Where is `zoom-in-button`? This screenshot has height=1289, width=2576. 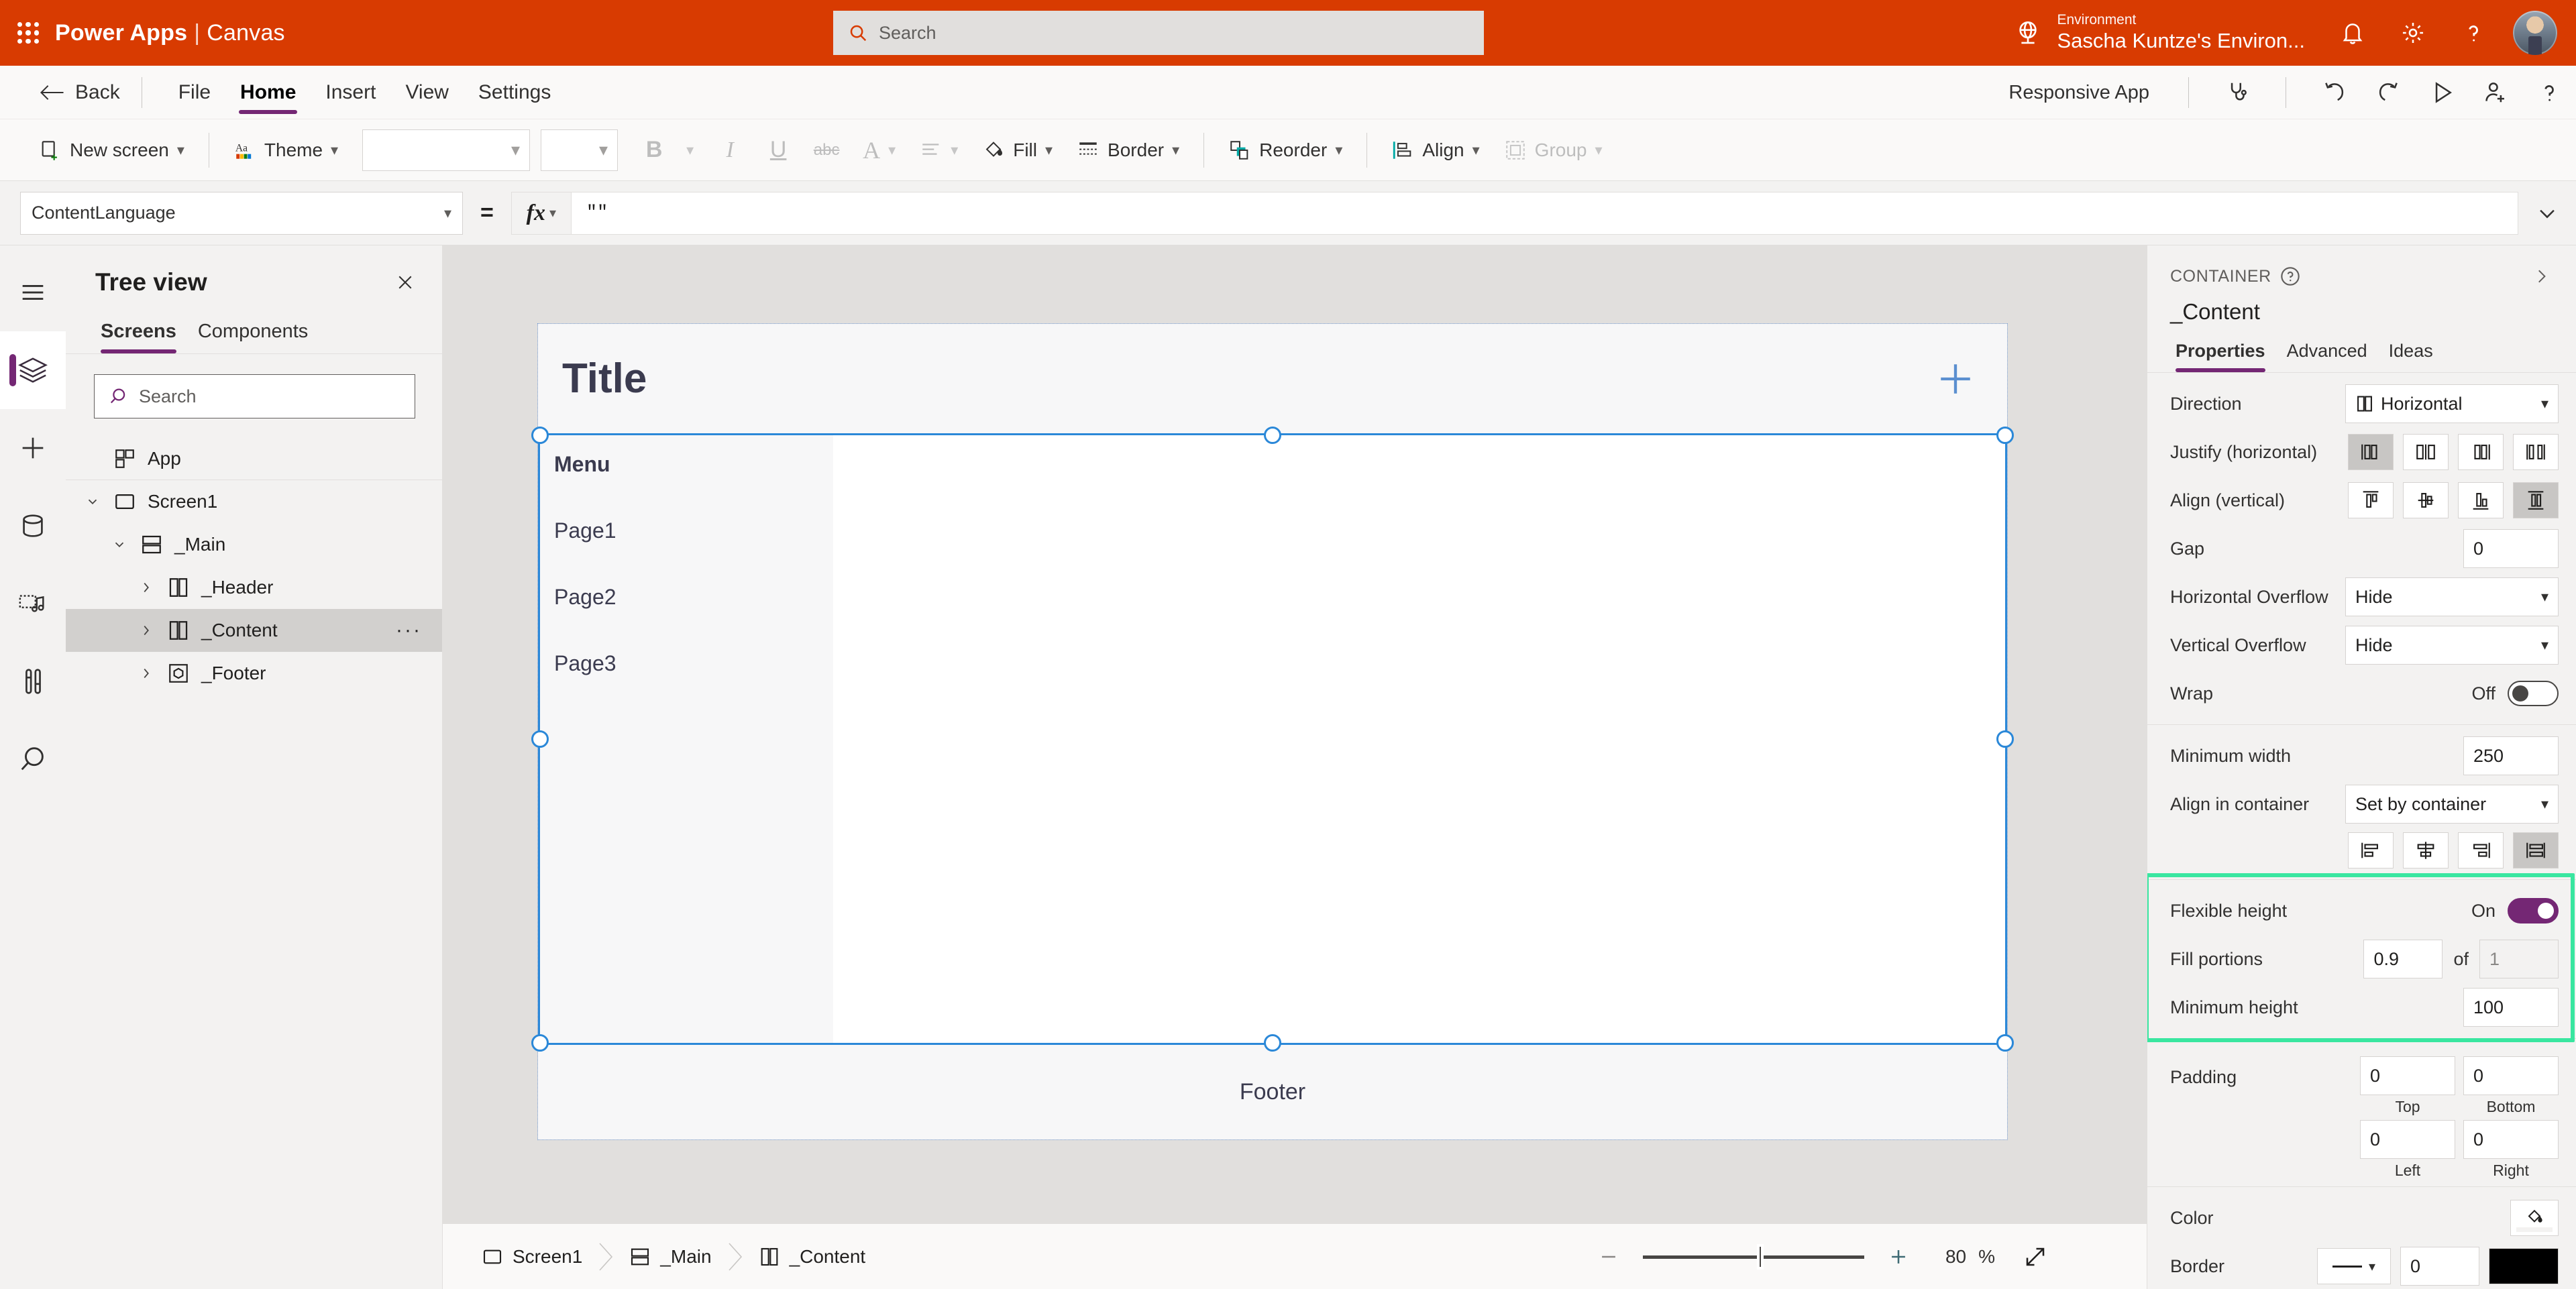 zoom-in-button is located at coordinates (1898, 1257).